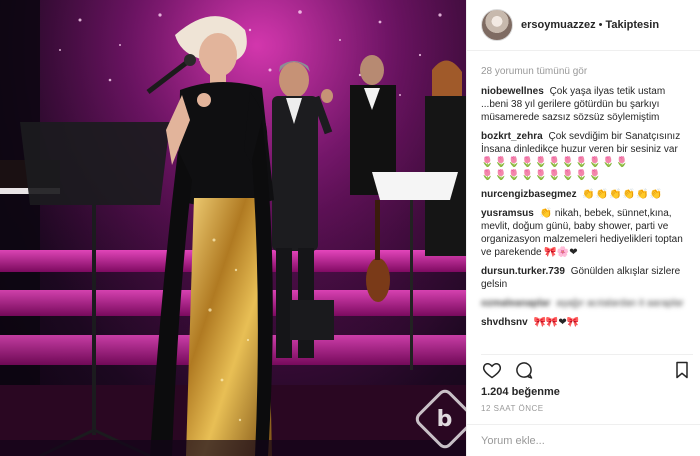 This screenshot has width=700, height=456. I want to click on comment-button, so click(524, 370).